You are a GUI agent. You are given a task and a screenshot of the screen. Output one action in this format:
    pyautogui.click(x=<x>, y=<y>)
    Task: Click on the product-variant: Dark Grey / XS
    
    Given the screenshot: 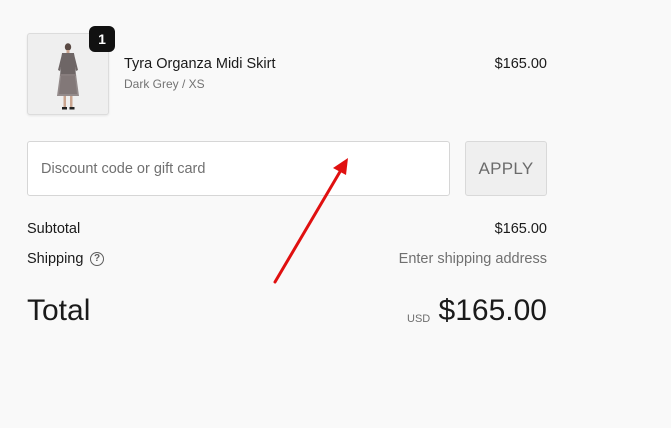 What is the action you would take?
    pyautogui.click(x=164, y=84)
    